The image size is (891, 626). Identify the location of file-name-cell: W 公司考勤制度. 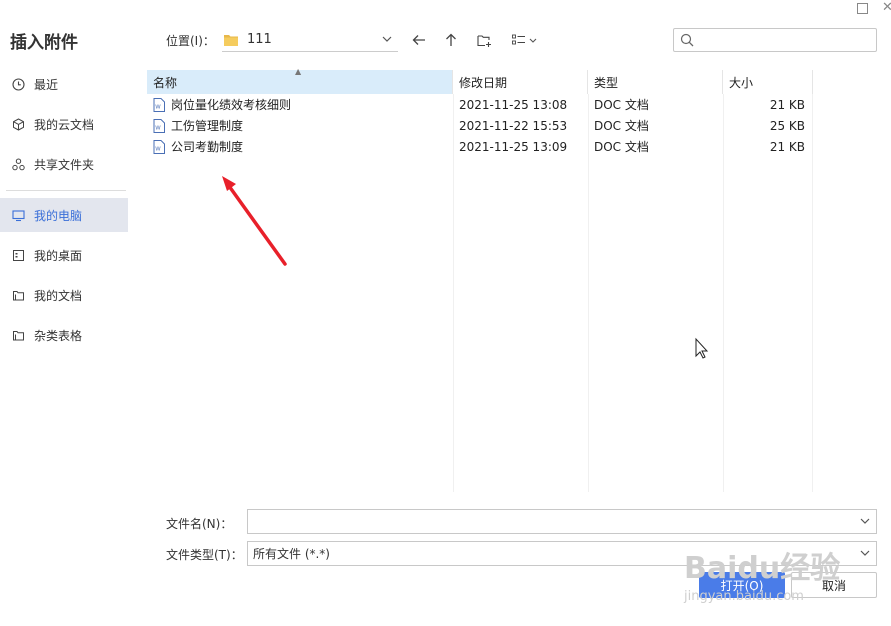
(198, 146).